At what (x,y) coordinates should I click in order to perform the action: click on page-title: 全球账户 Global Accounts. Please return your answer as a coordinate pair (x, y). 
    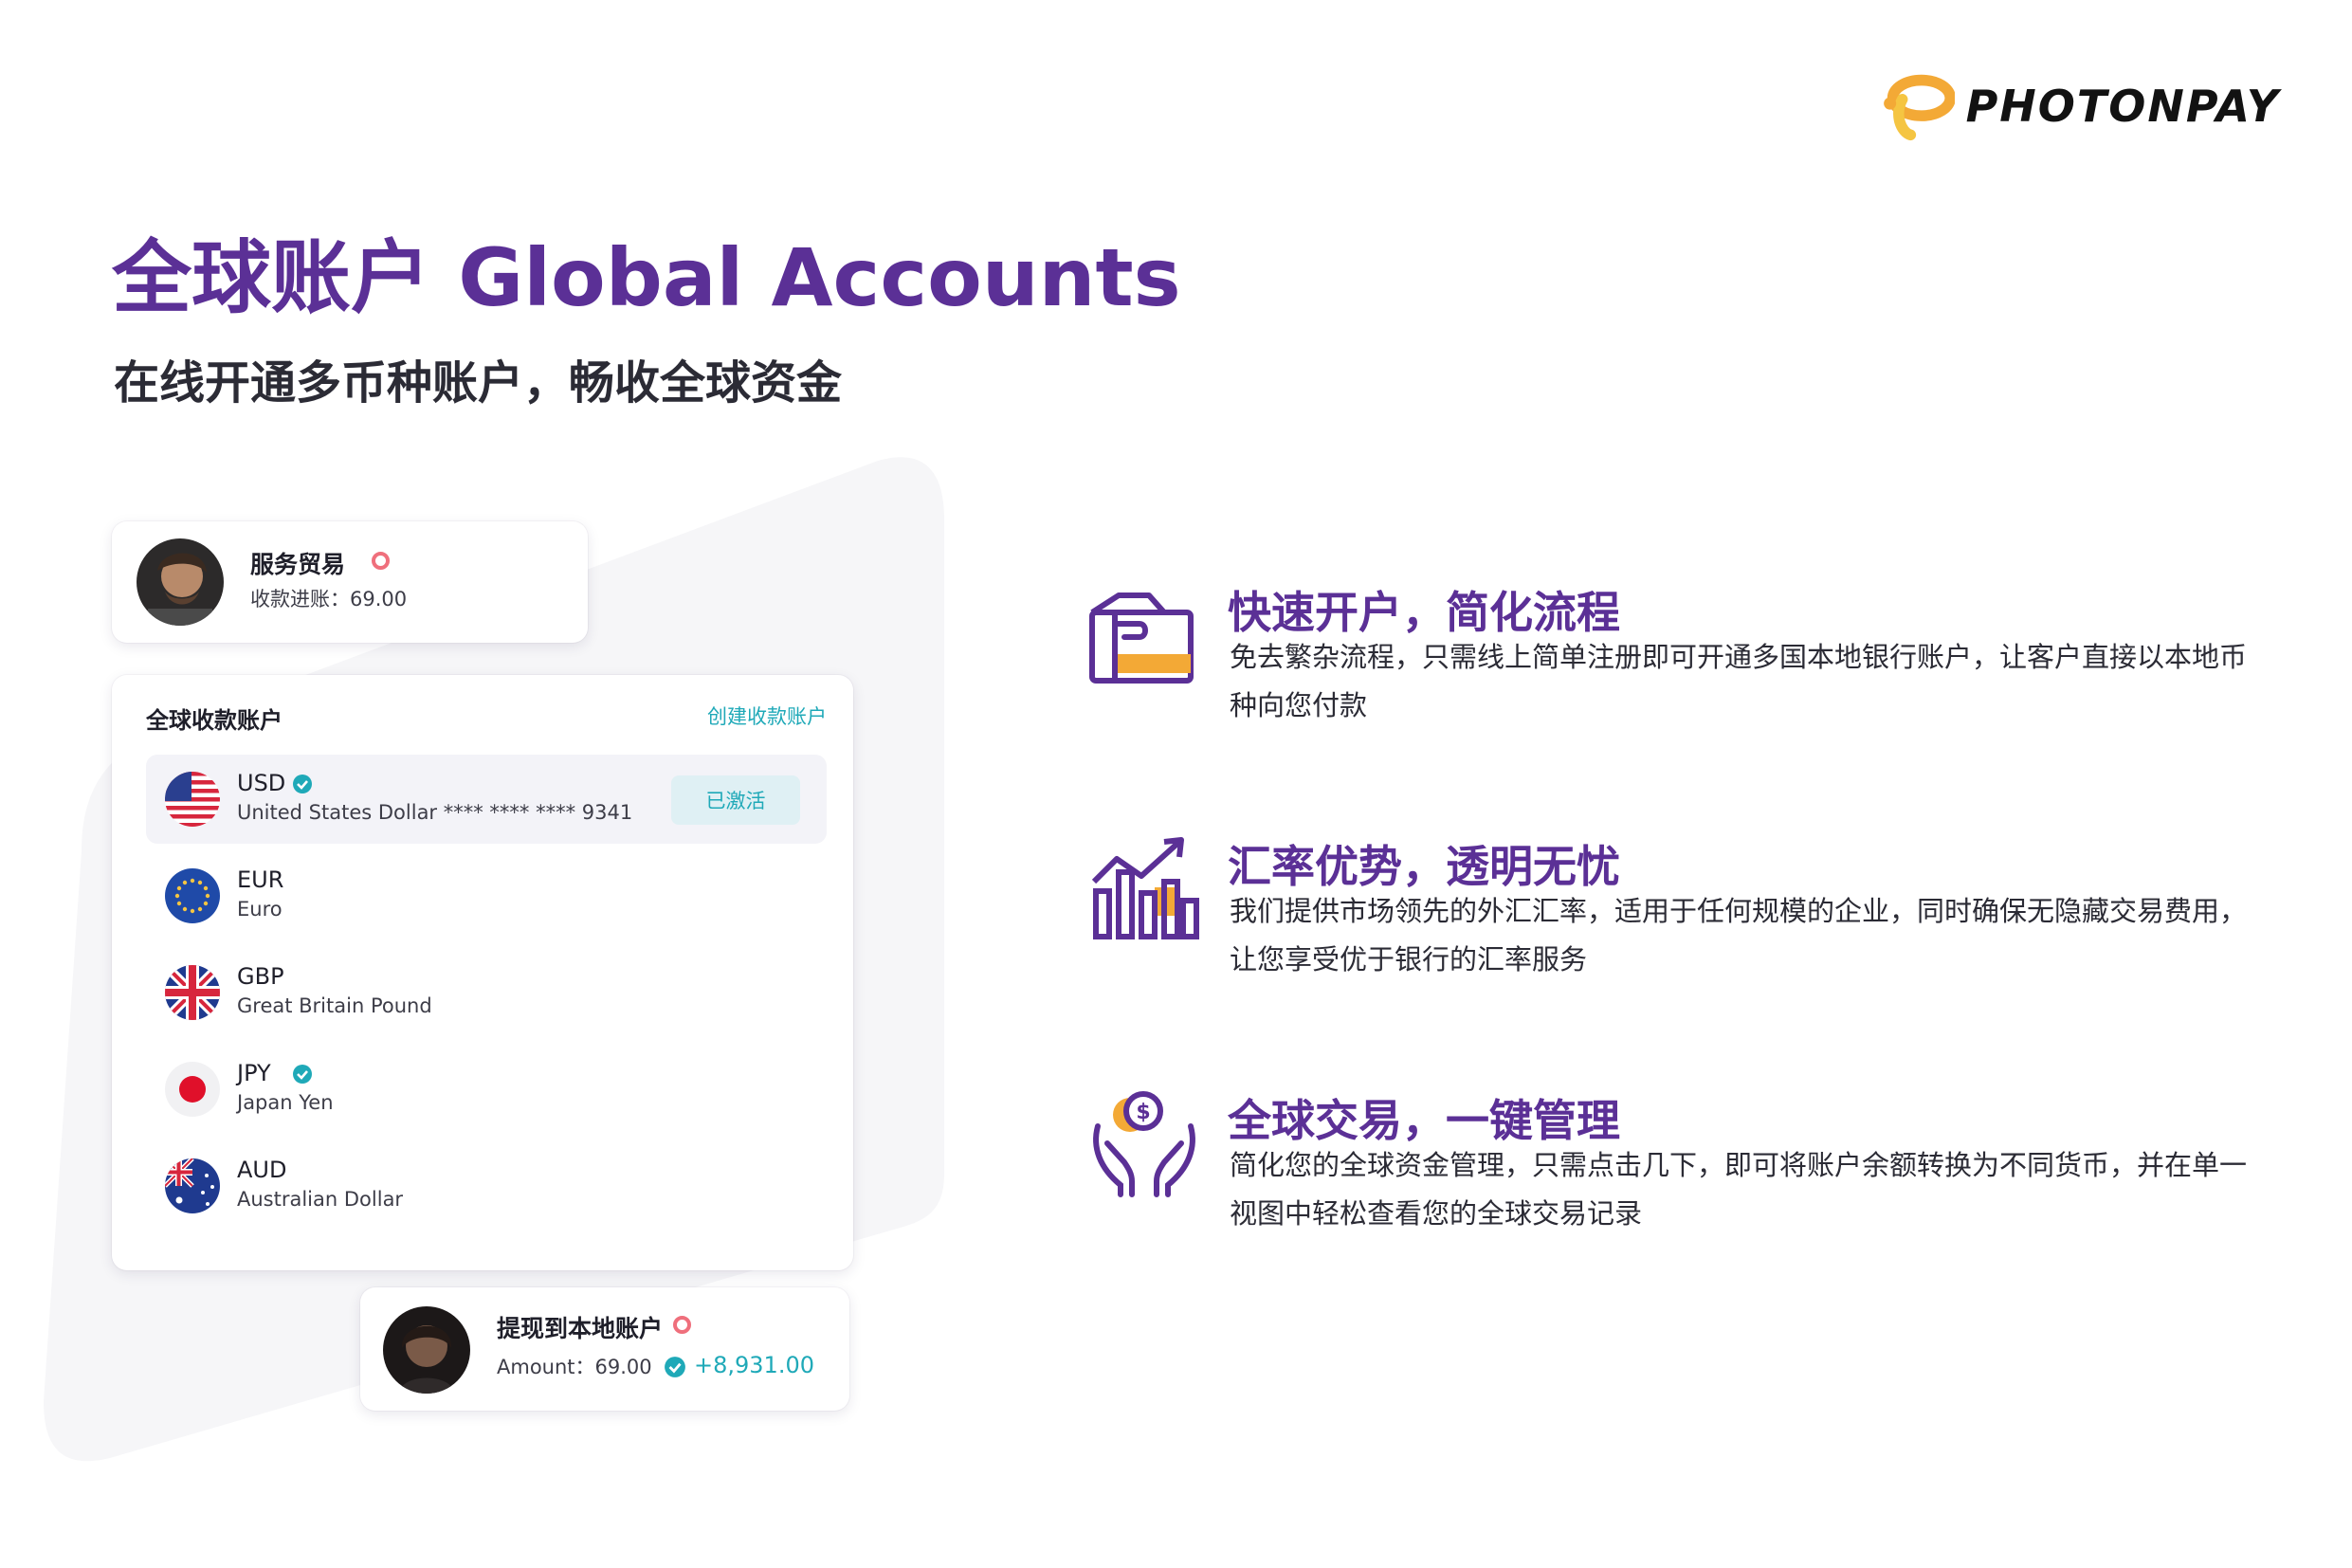
    Looking at the image, I should click on (646, 277).